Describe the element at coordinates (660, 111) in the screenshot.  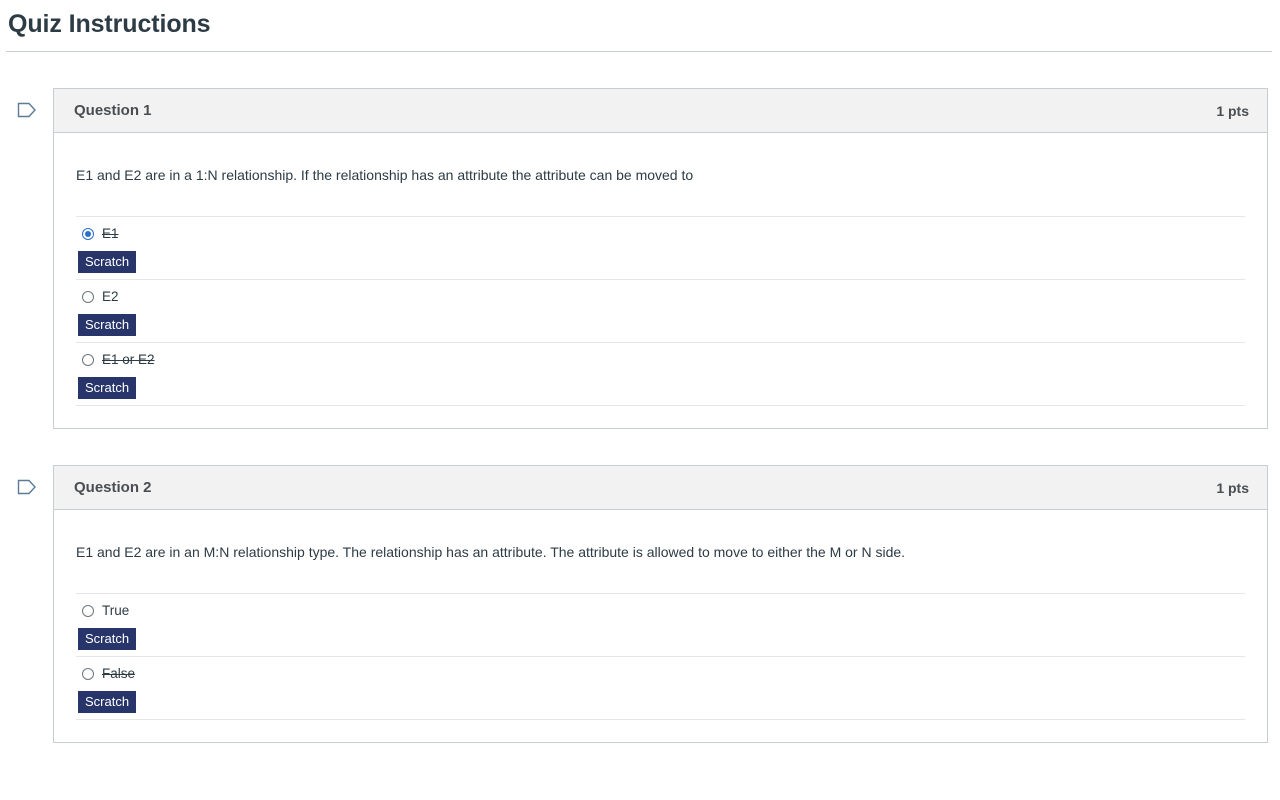
I see `question-header: Question 1 1 pts` at that location.